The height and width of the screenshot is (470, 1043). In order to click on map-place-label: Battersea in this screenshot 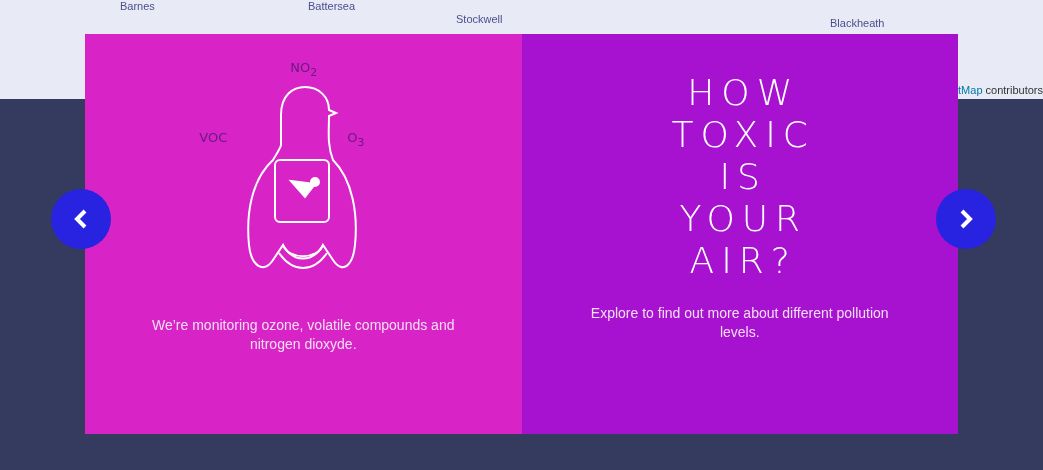, I will do `click(332, 6)`.